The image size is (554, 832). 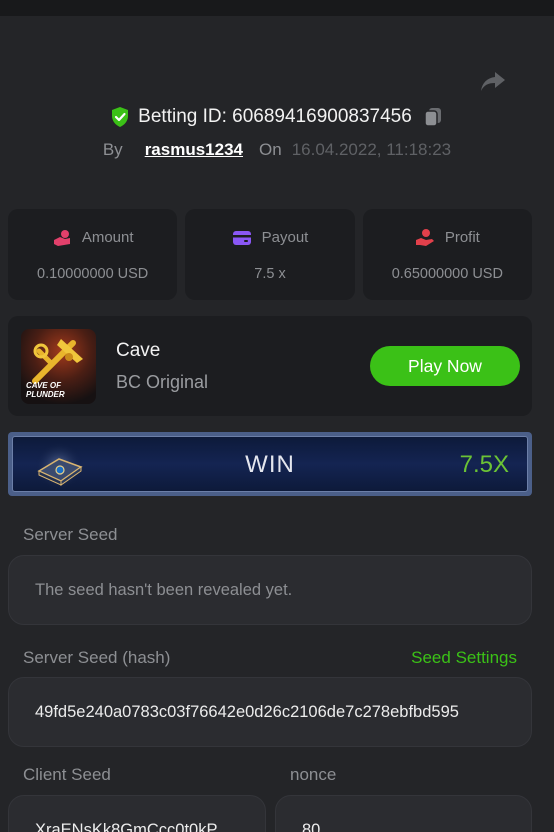 I want to click on stat-profit: Profit 0.65000000 USD, so click(x=447, y=254).